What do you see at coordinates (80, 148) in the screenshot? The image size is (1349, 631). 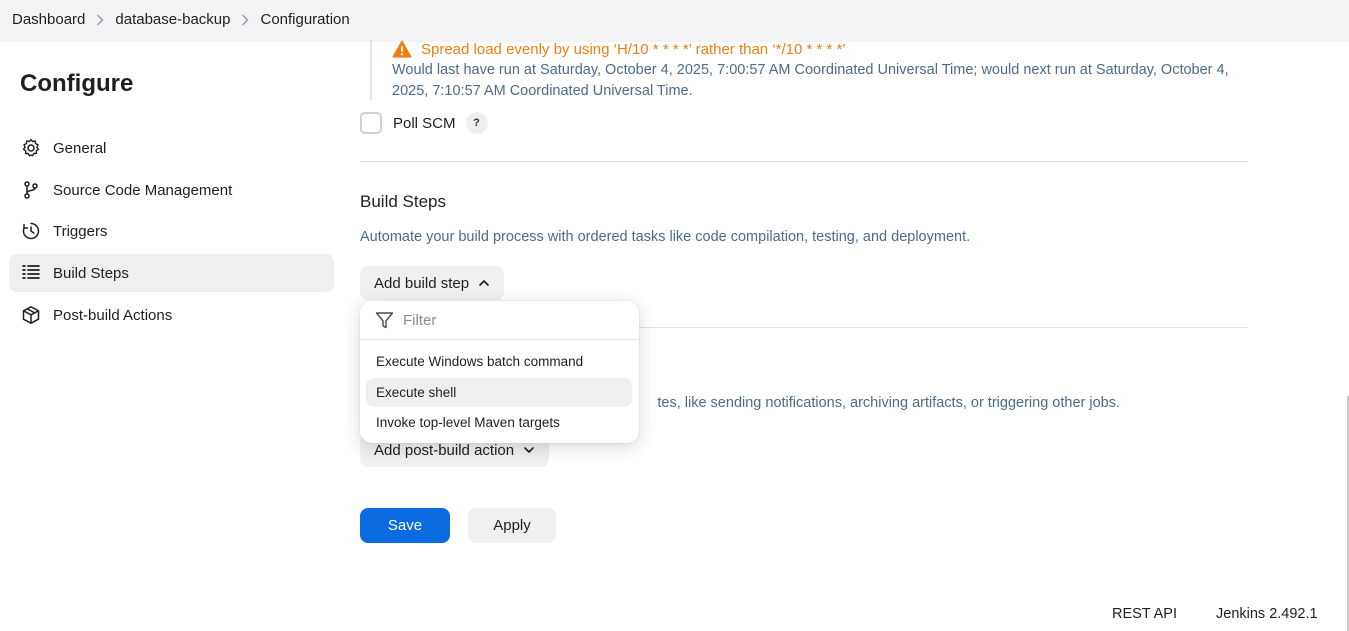 I see `sidebar-item-label: General` at bounding box center [80, 148].